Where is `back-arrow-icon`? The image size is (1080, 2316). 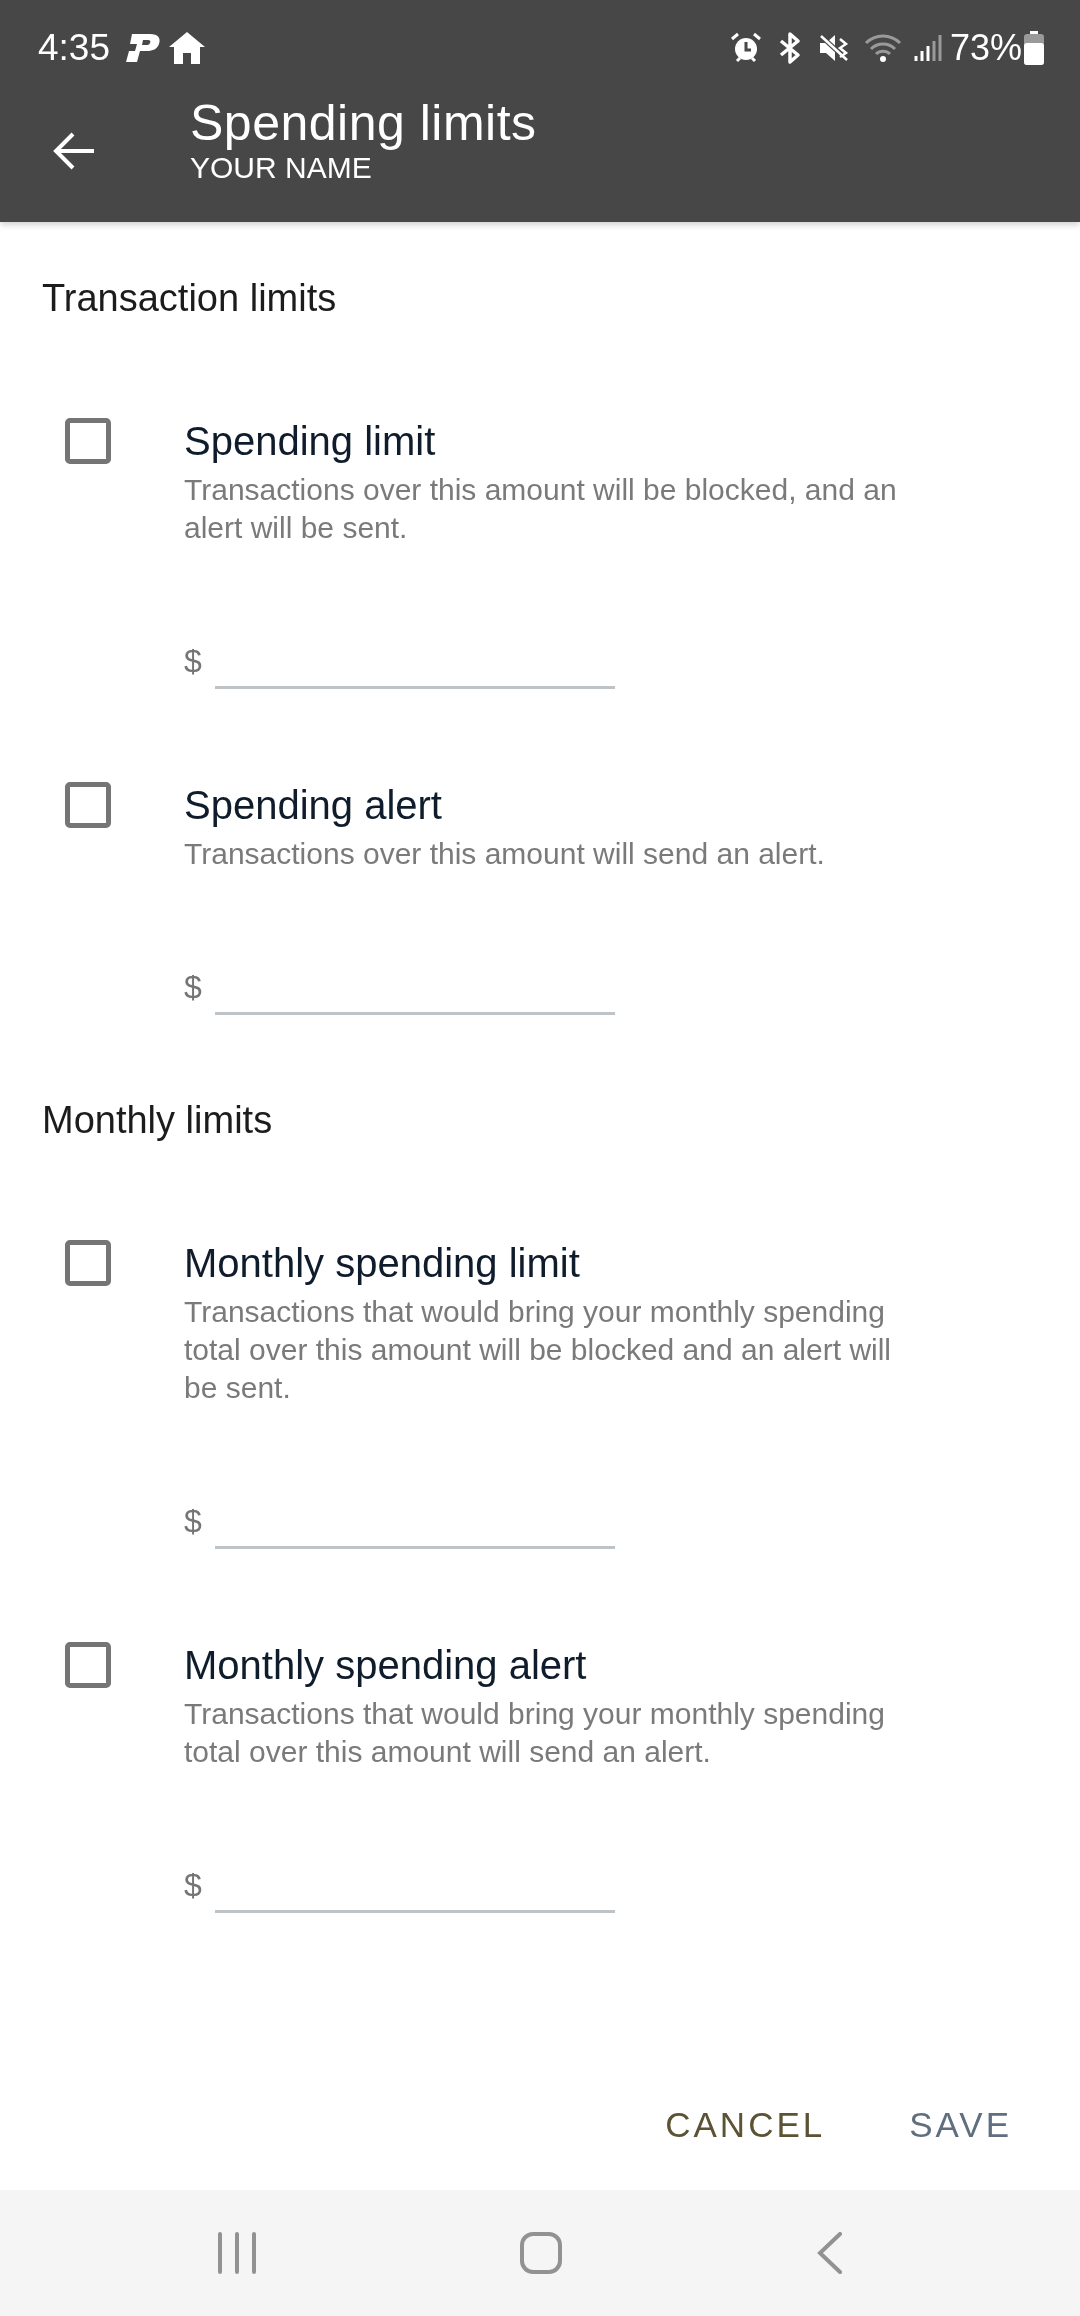 back-arrow-icon is located at coordinates (74, 151).